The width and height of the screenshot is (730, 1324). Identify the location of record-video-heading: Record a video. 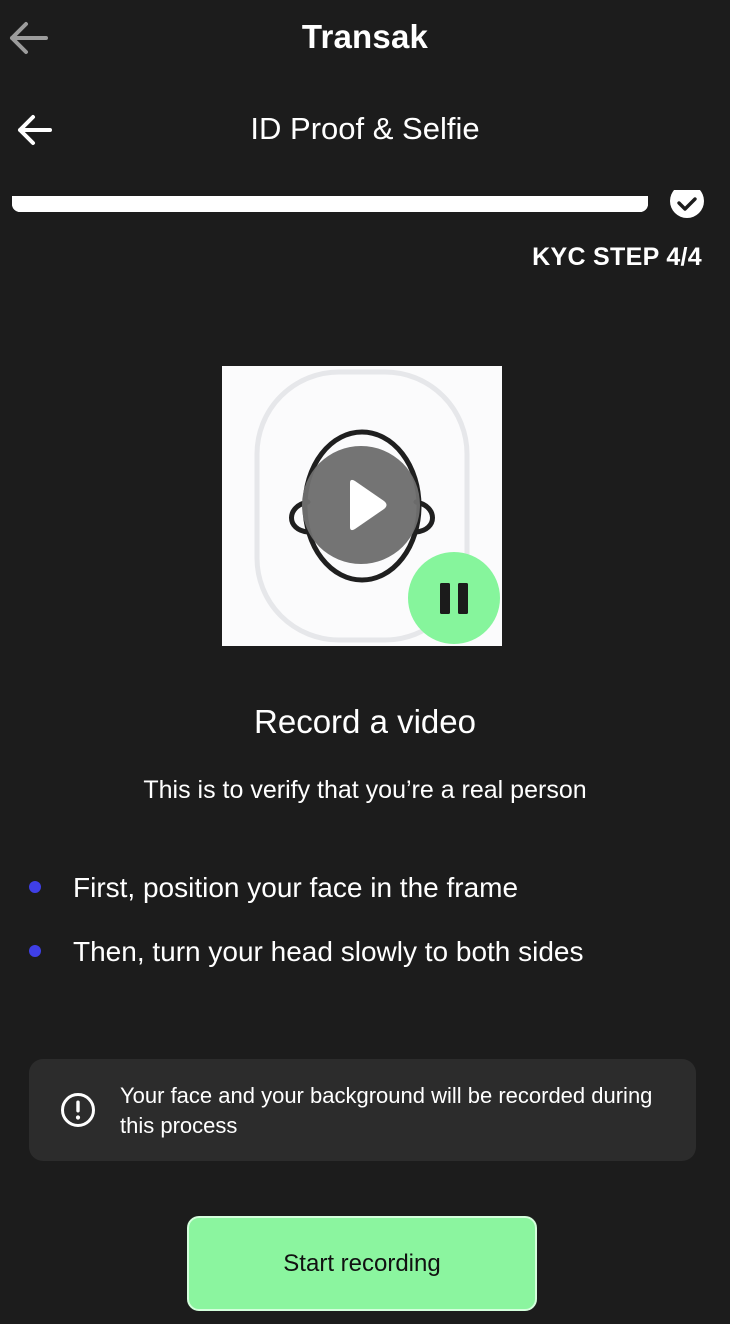
(365, 721).